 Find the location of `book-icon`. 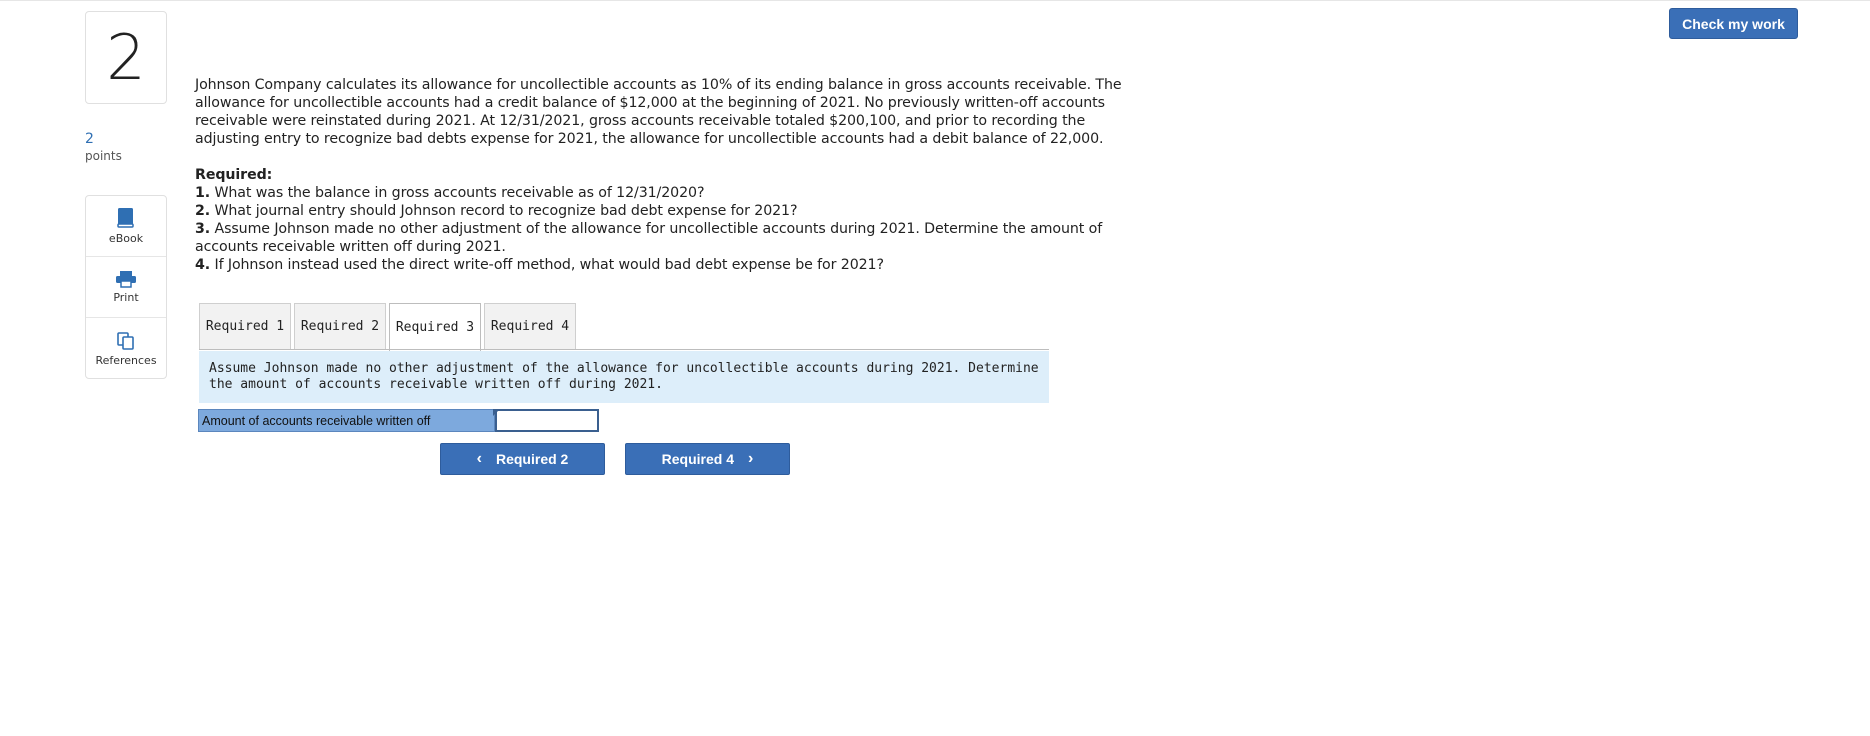

book-icon is located at coordinates (125, 218).